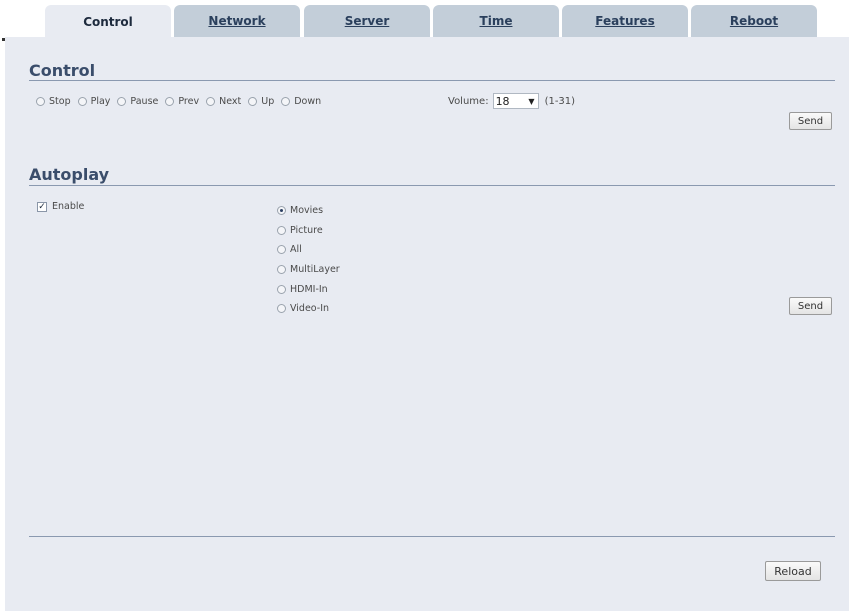 The image size is (855, 611). Describe the element at coordinates (515, 101) in the screenshot. I see `volume-select: 18 ▼` at that location.